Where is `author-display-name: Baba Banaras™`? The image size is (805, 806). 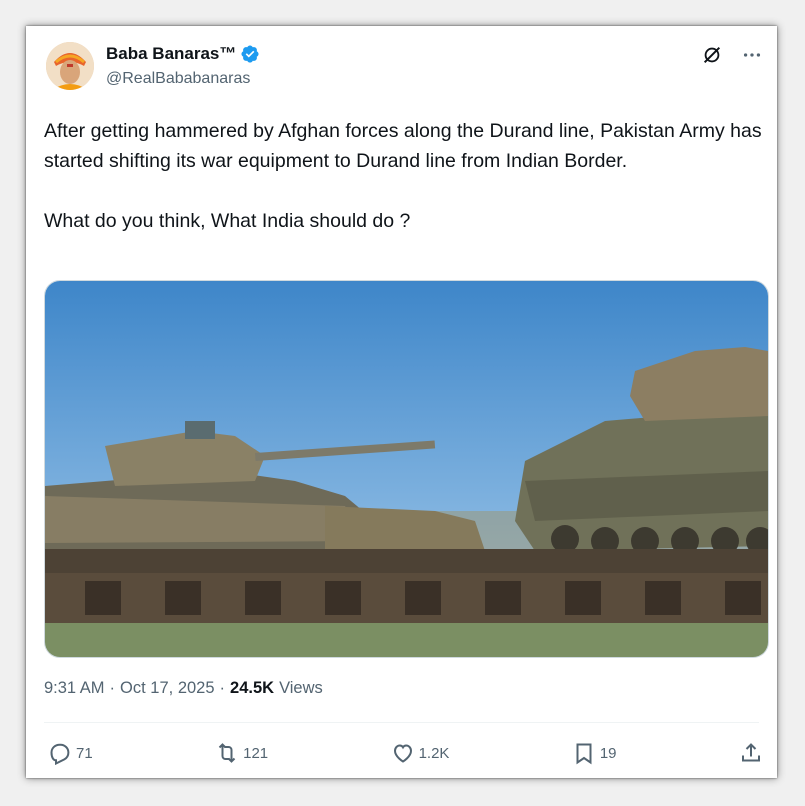 author-display-name: Baba Banaras™ is located at coordinates (171, 54).